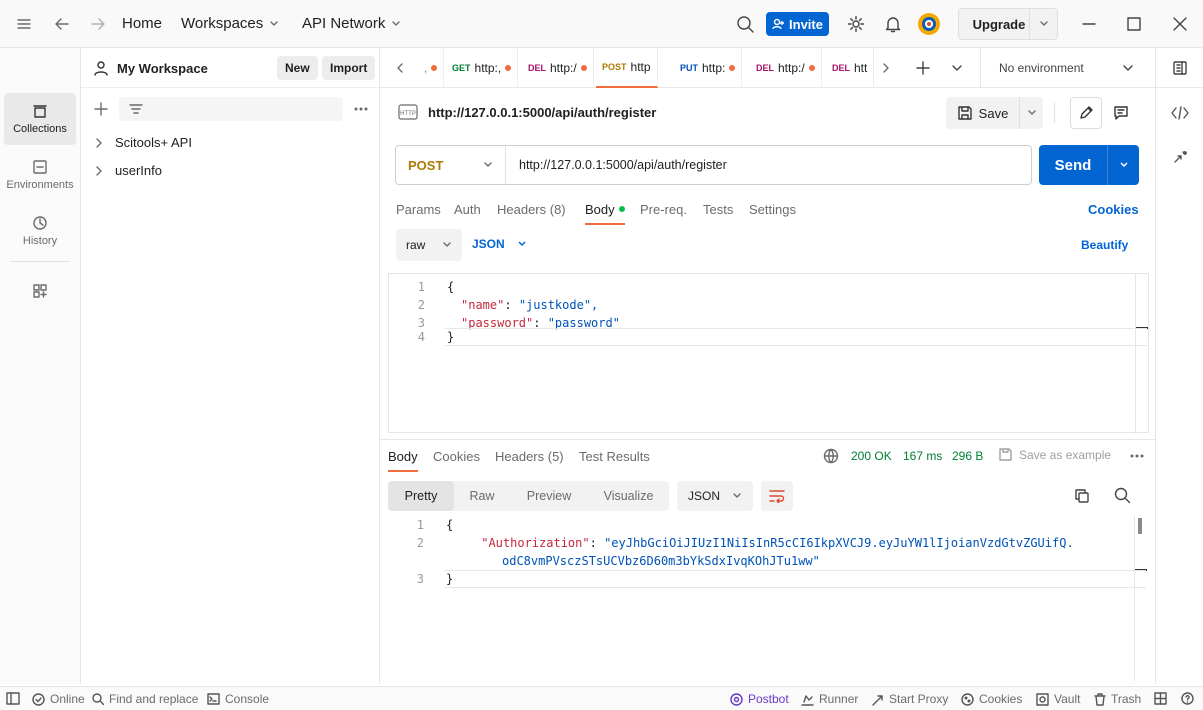 The image size is (1203, 710). I want to click on proxy-icon, so click(877, 700).